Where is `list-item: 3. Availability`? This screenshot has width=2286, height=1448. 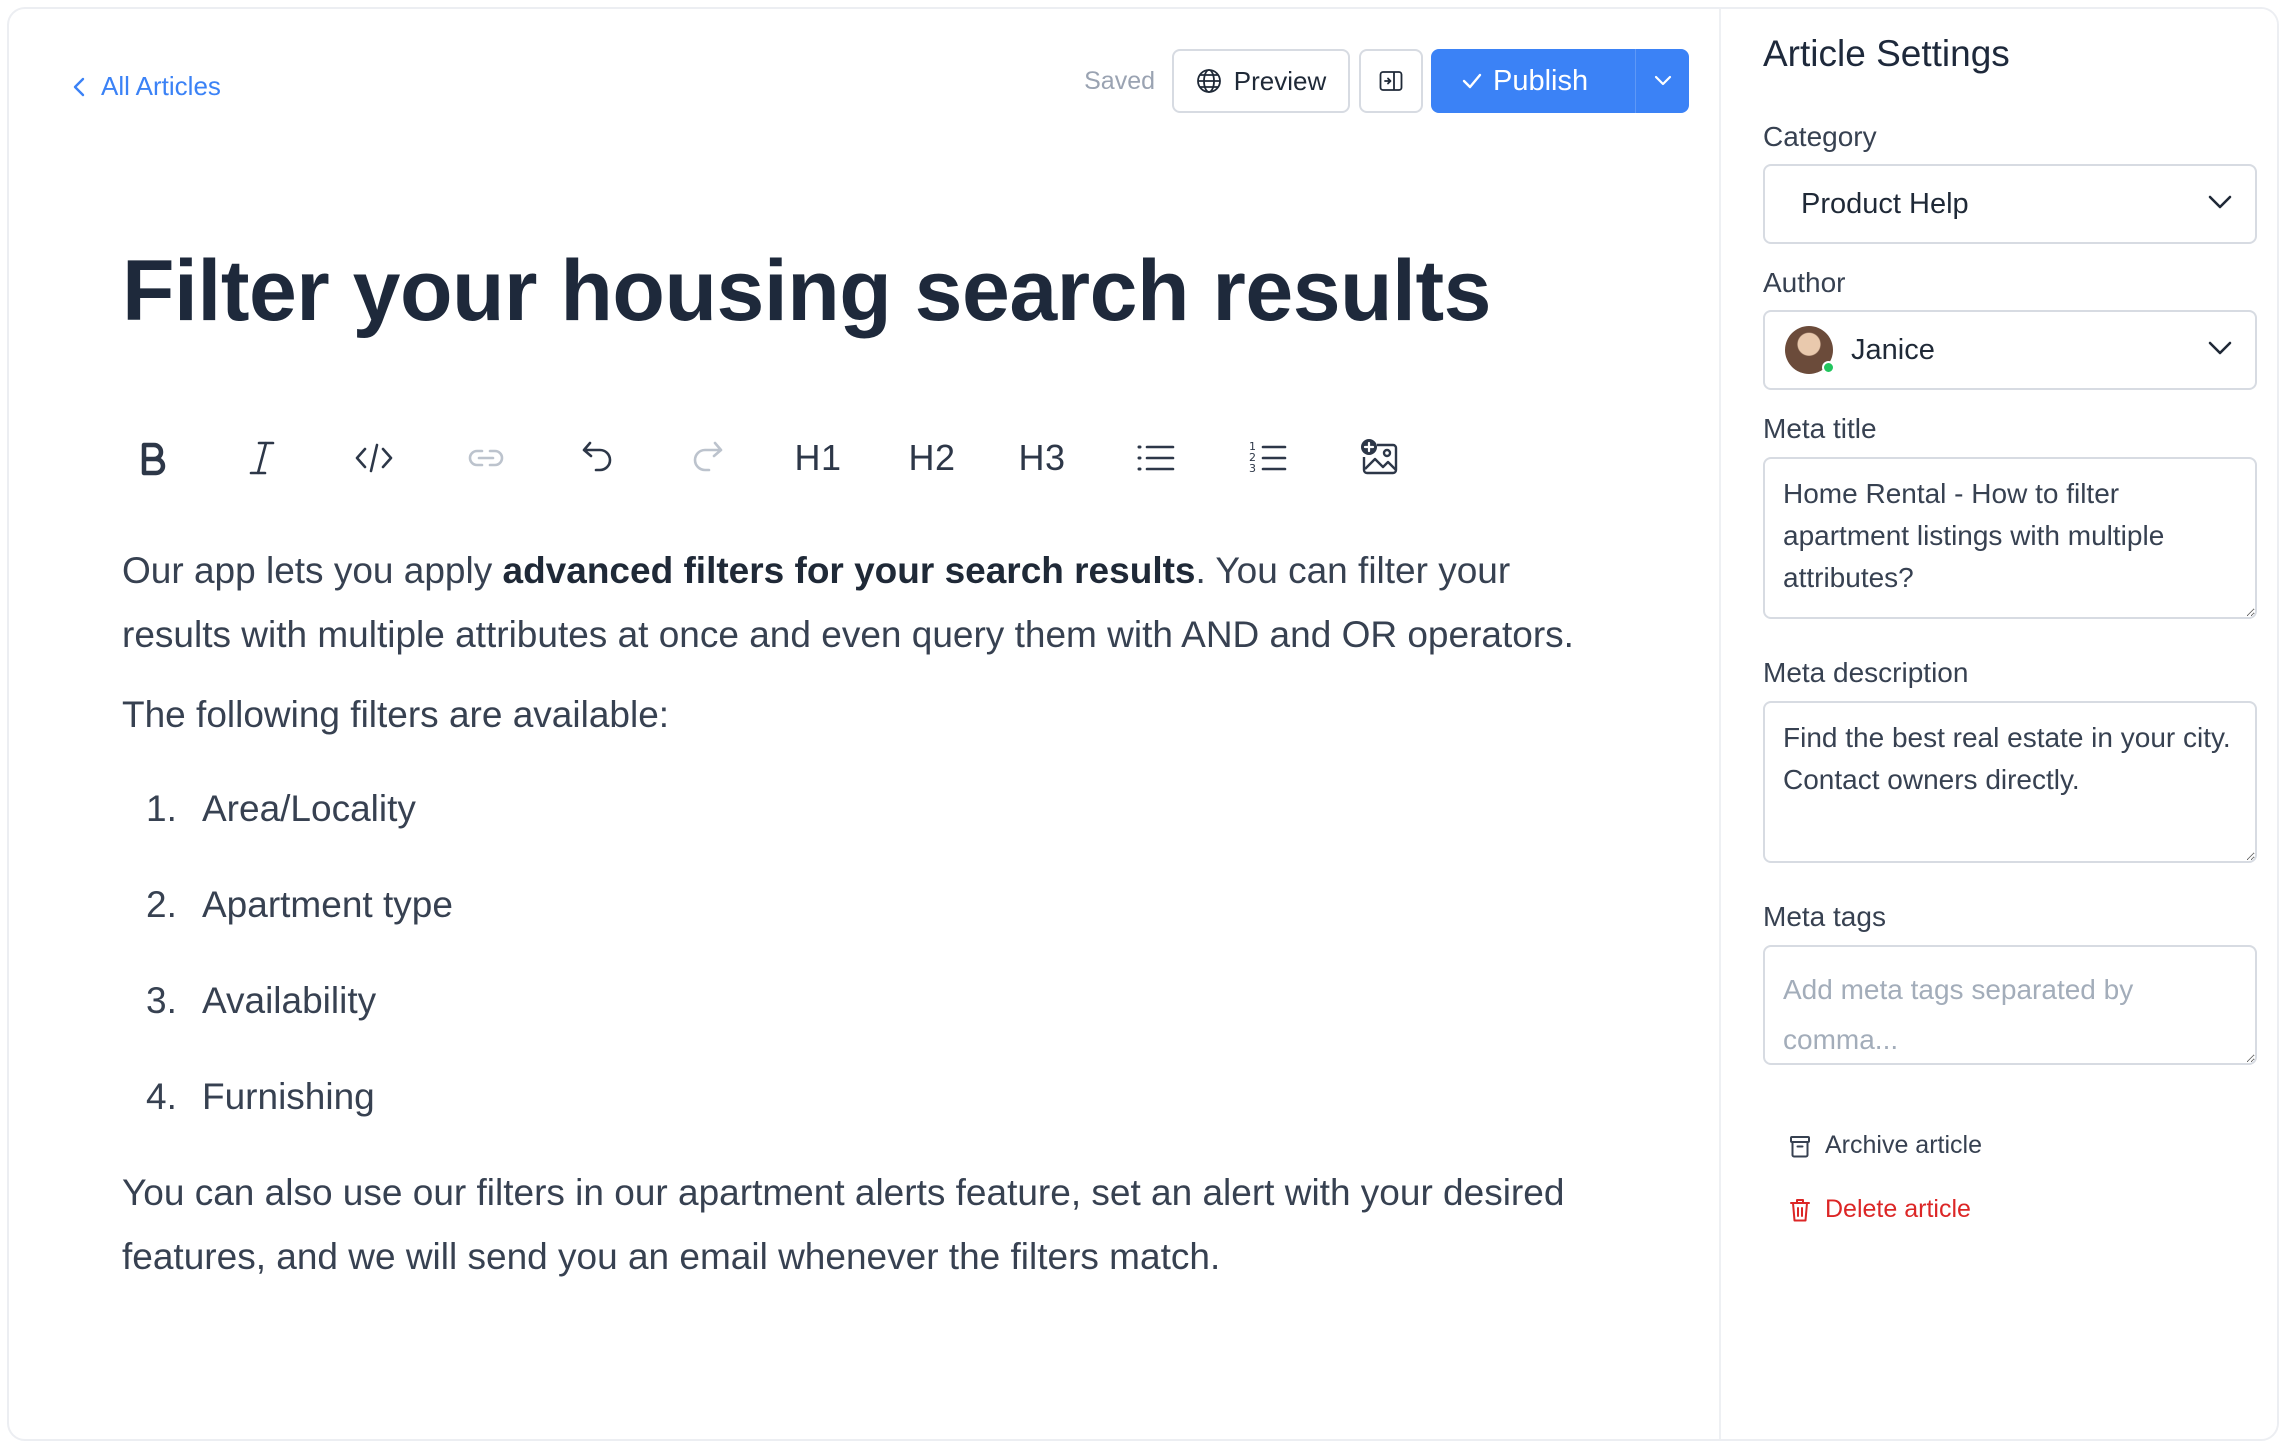 list-item: 3. Availability is located at coordinates (852, 1001).